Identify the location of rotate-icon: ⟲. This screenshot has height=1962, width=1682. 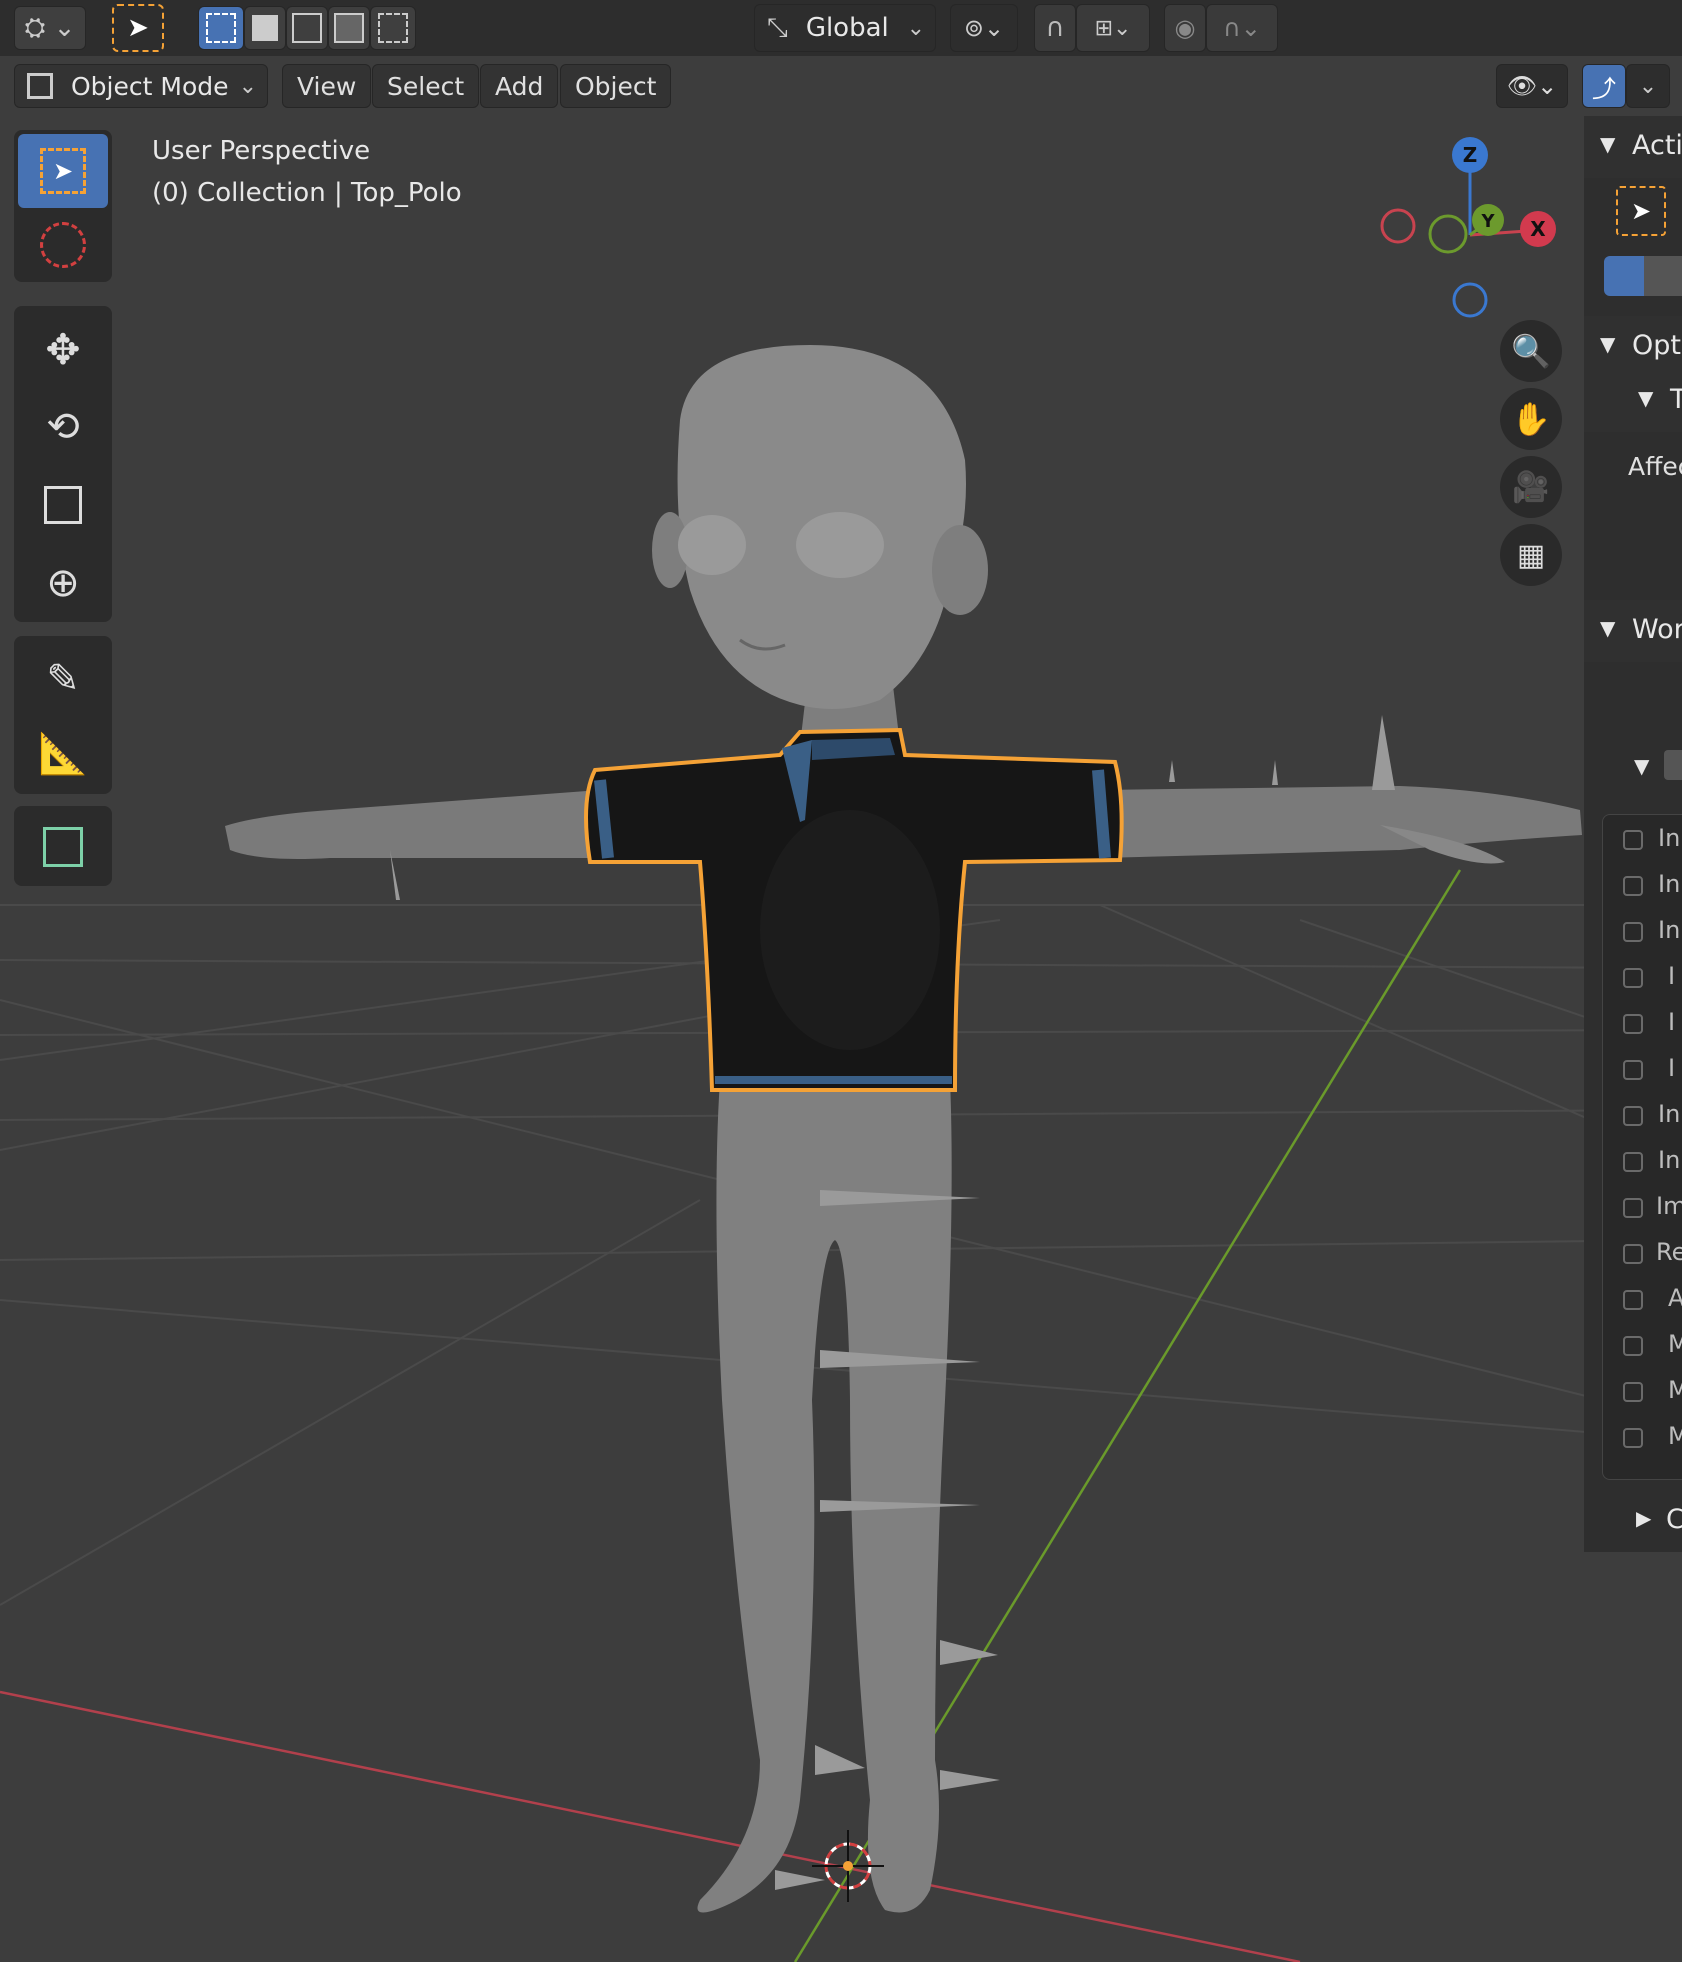
(63, 427).